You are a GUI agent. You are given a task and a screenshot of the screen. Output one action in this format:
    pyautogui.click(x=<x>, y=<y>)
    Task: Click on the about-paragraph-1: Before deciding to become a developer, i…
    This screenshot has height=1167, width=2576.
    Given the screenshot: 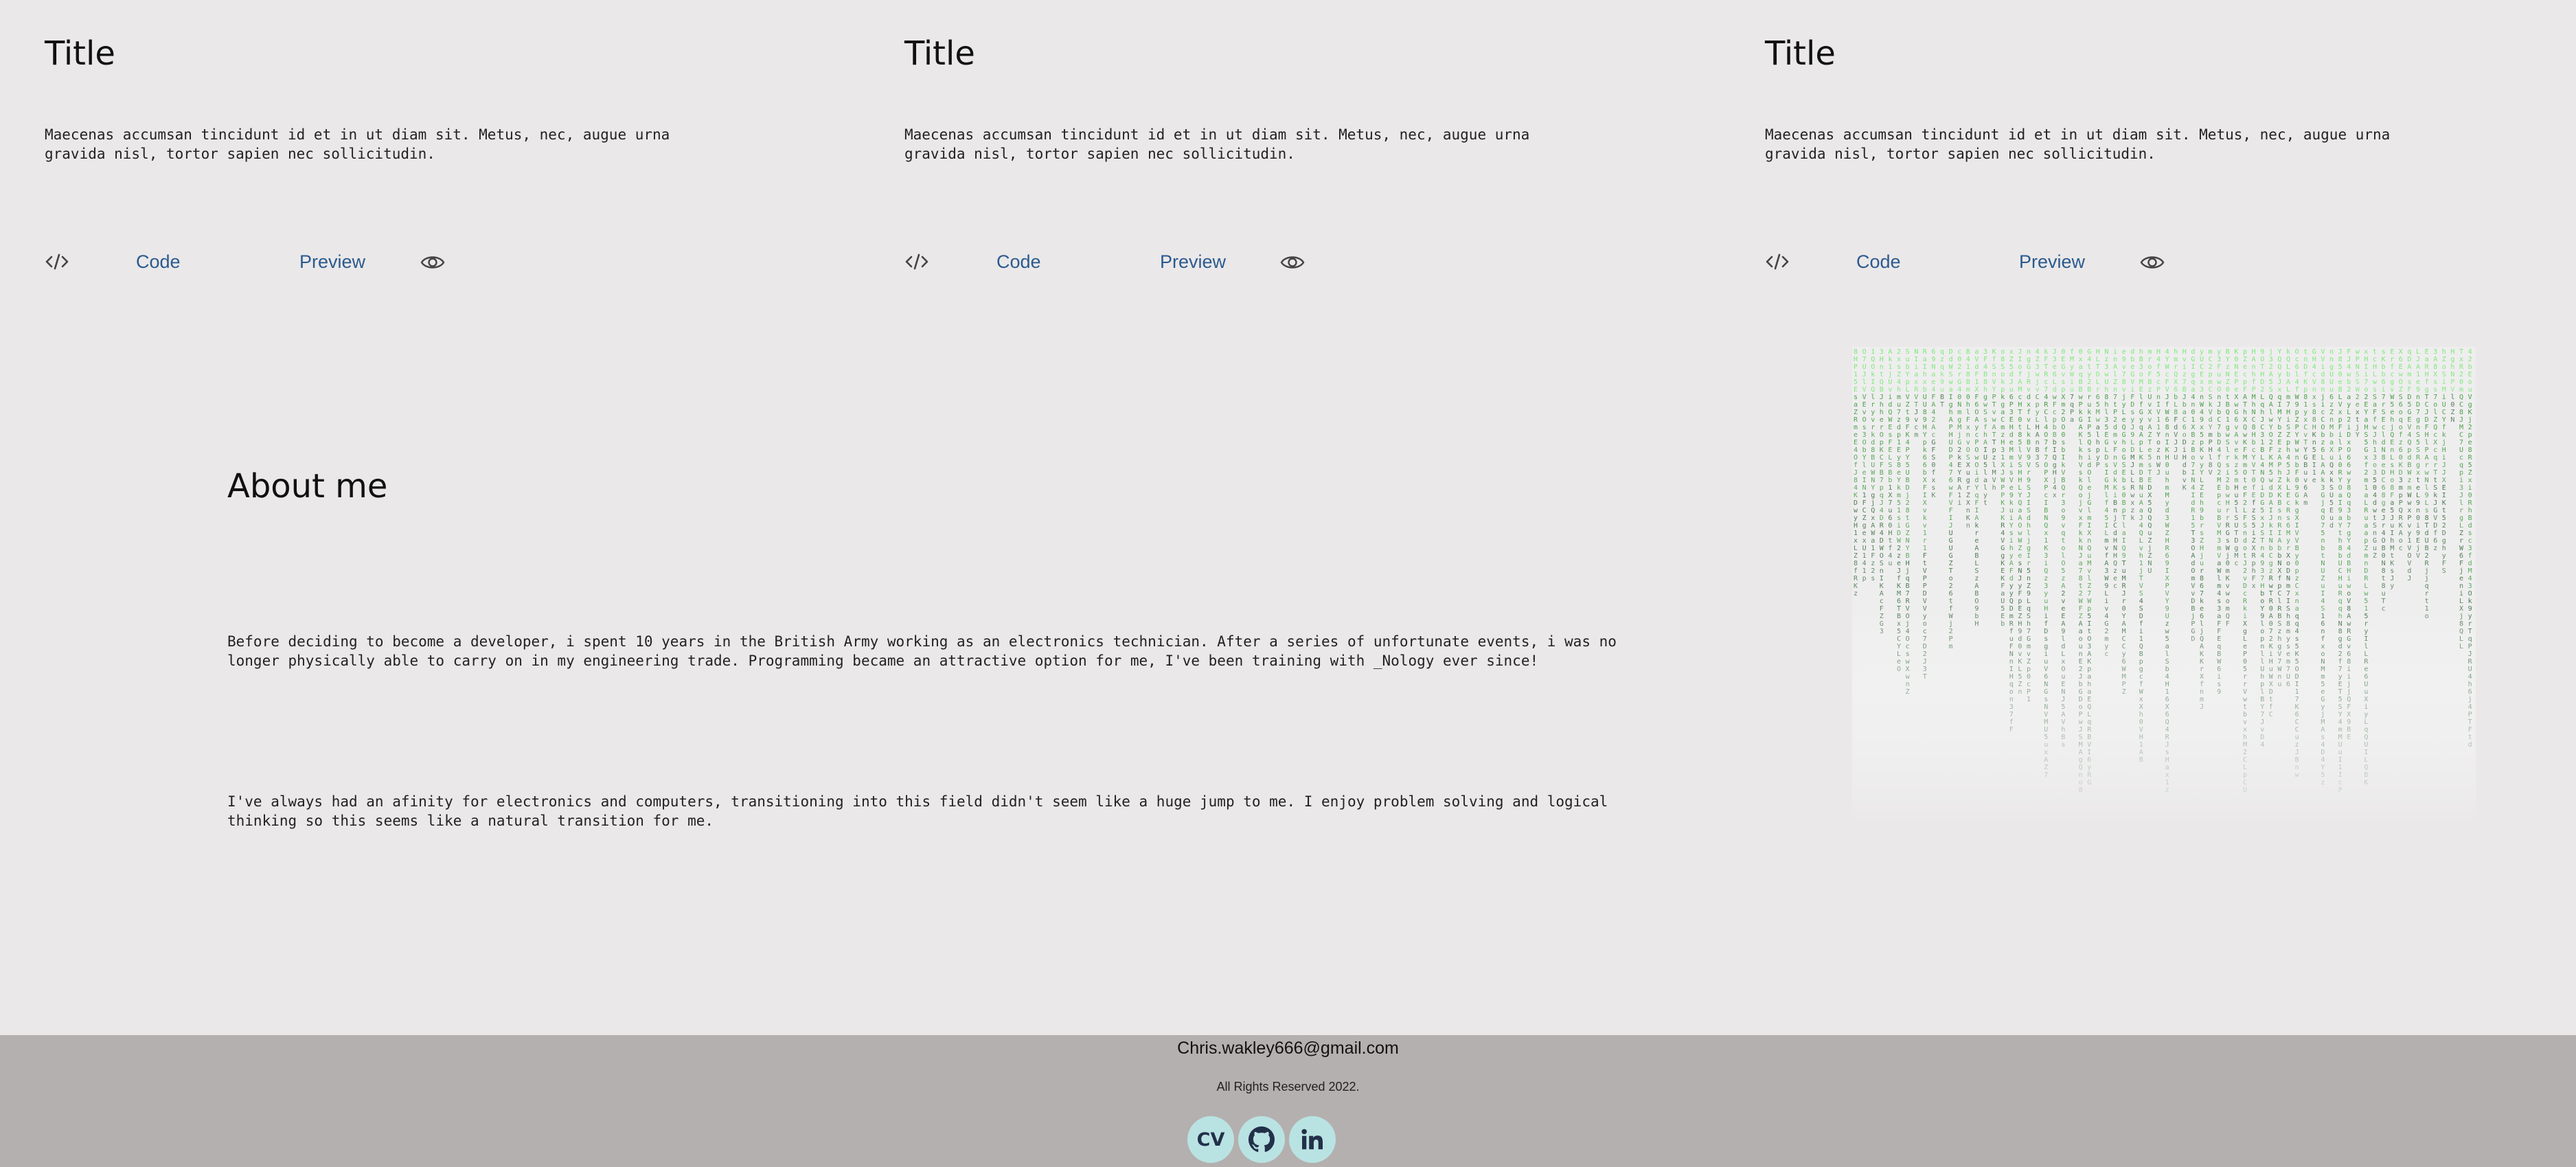 What is the action you would take?
    pyautogui.click(x=922, y=651)
    